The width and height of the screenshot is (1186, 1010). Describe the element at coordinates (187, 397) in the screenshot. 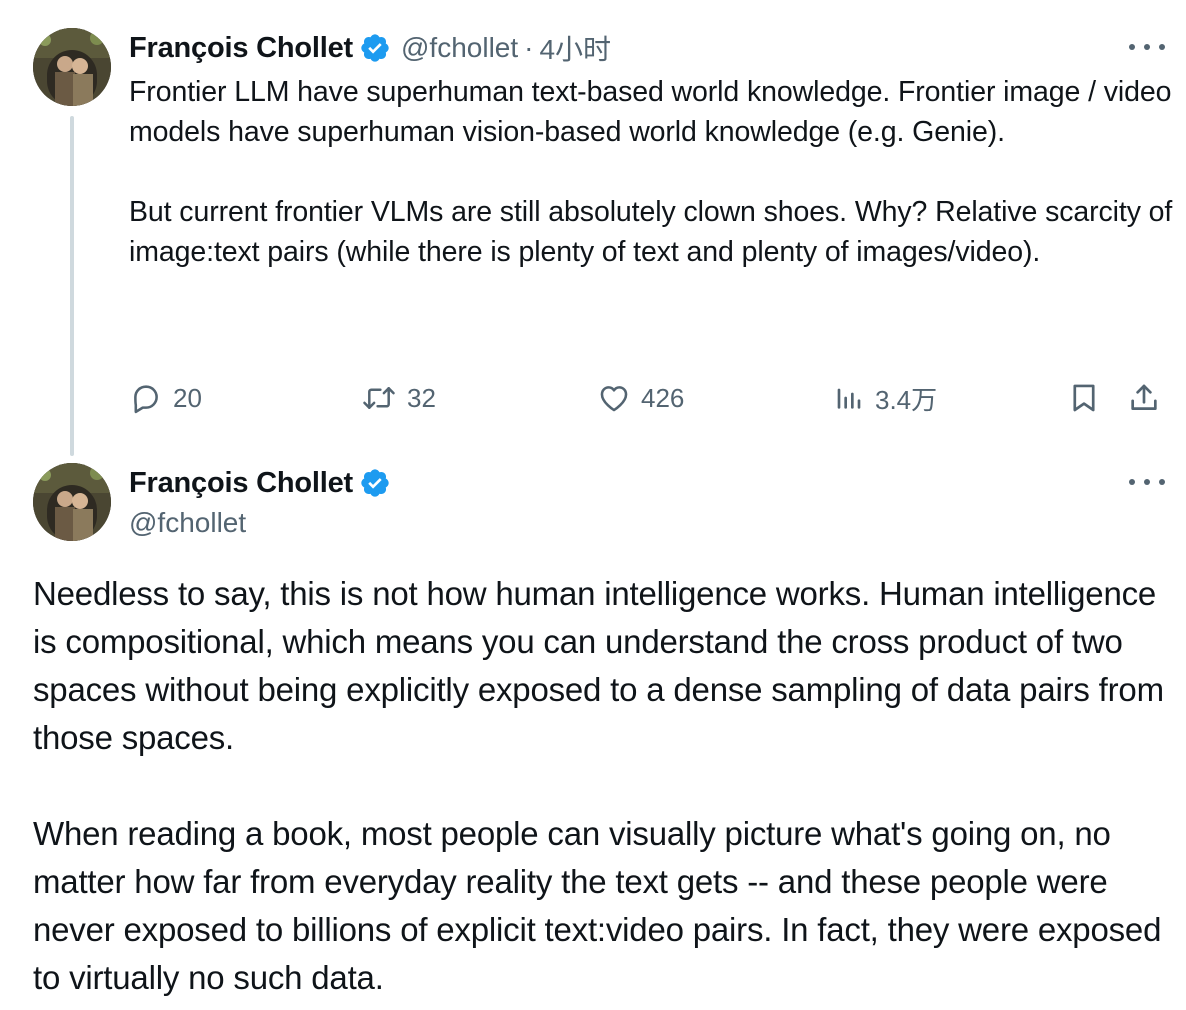

I see `reply-count: 20` at that location.